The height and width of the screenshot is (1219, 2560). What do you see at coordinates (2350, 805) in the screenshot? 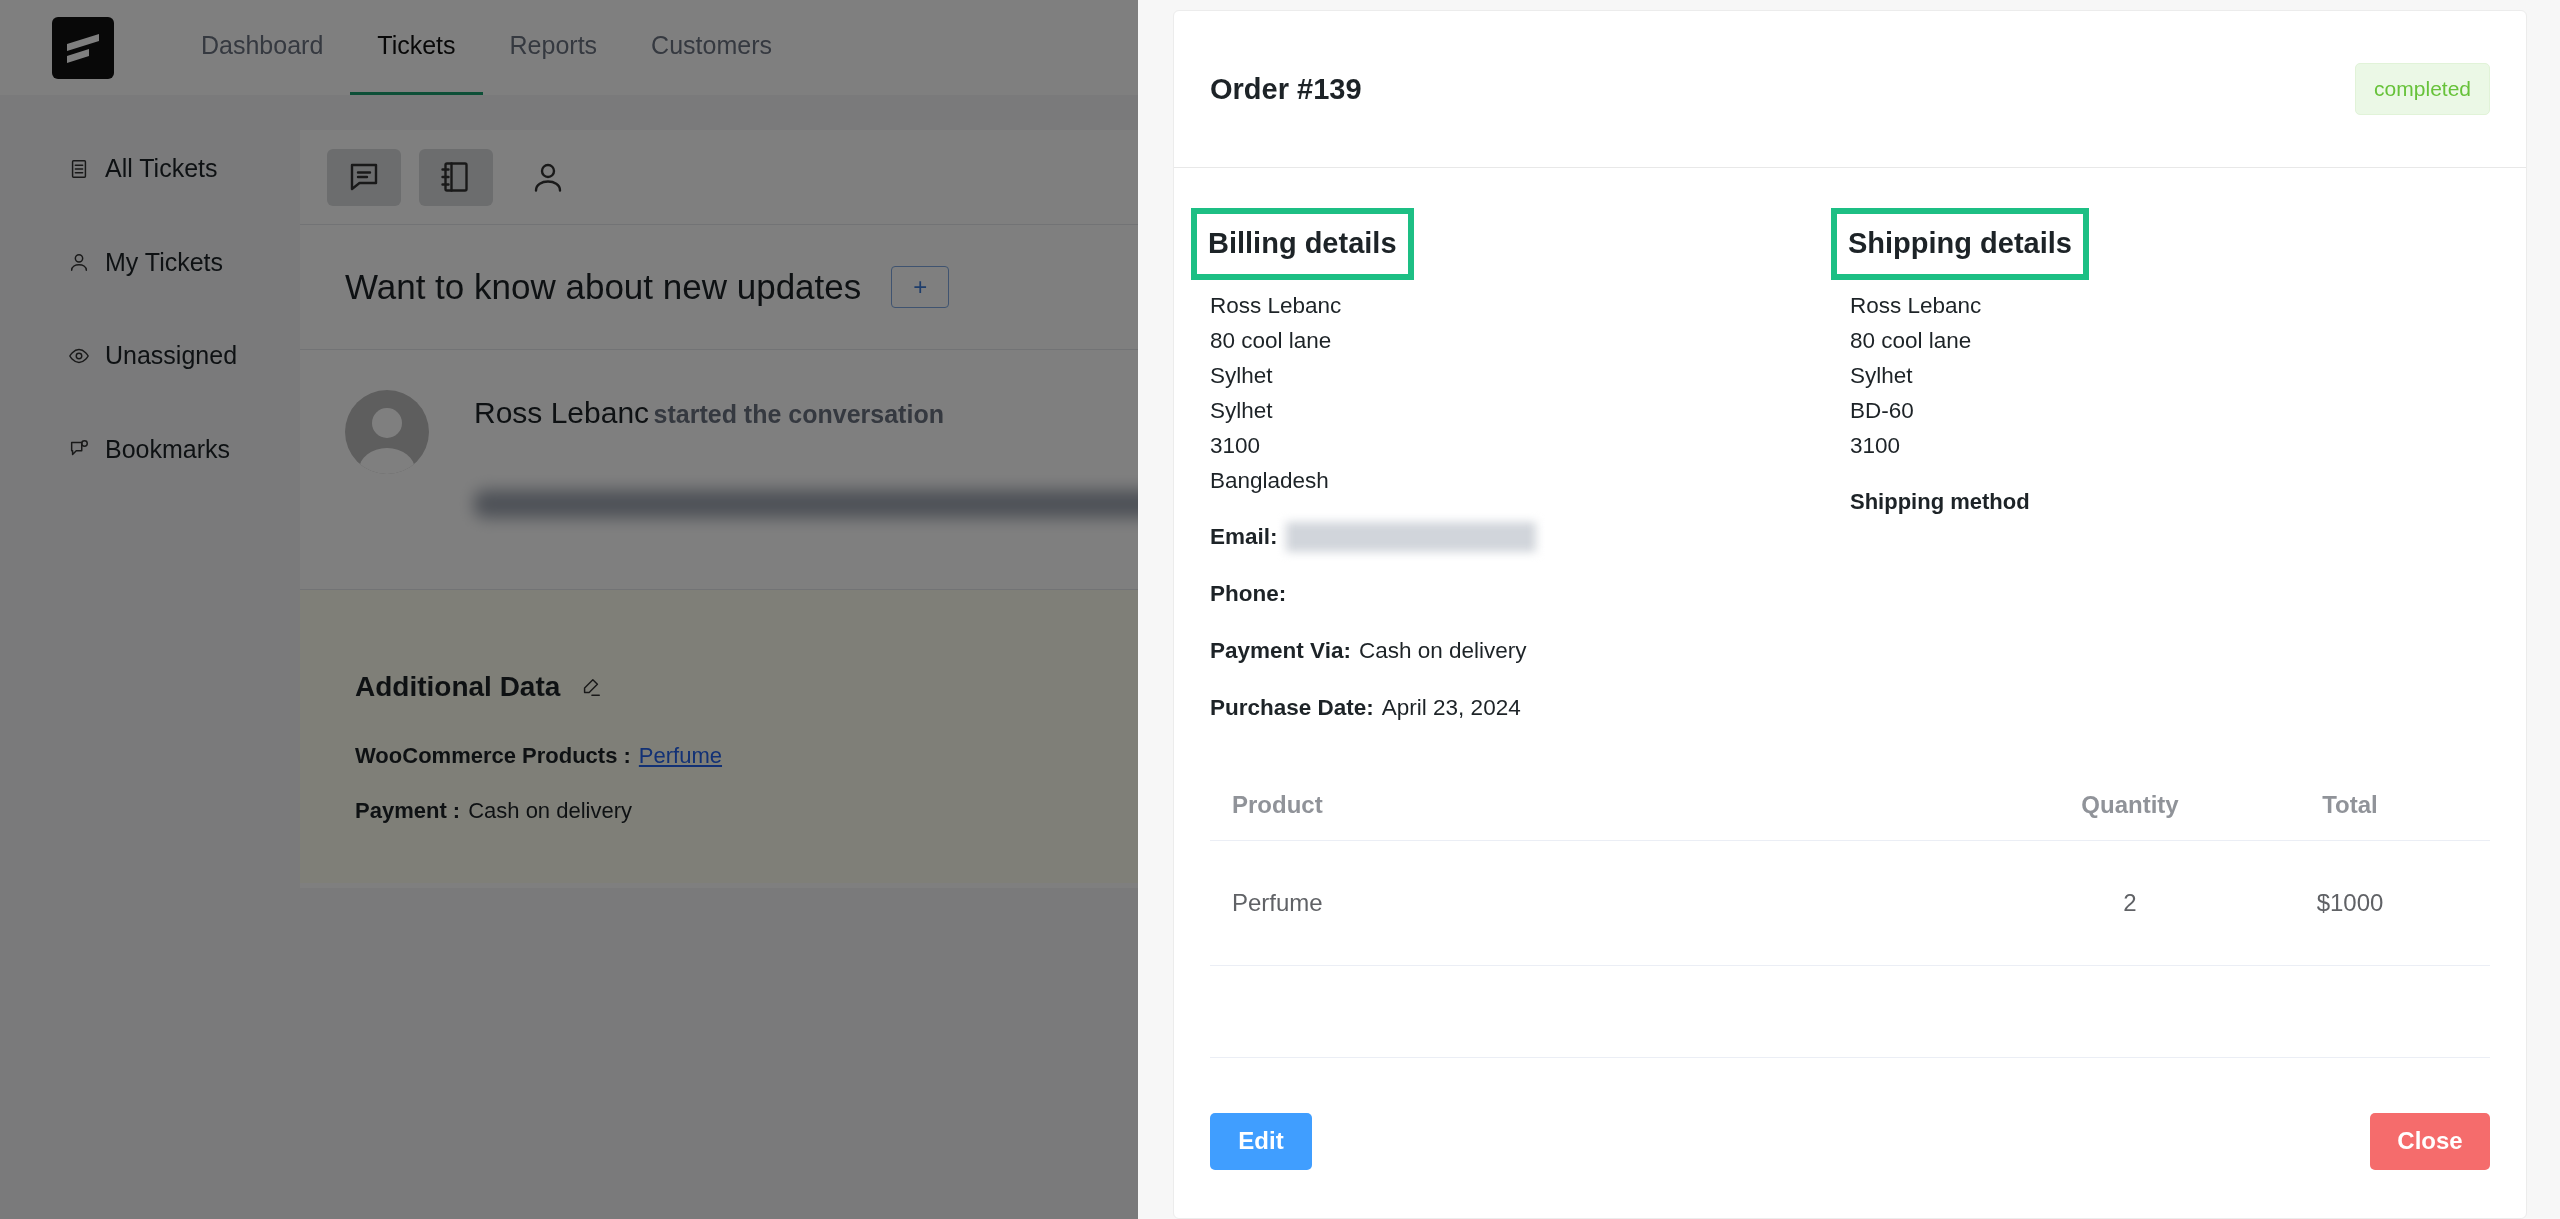
I see `column-header: Total` at bounding box center [2350, 805].